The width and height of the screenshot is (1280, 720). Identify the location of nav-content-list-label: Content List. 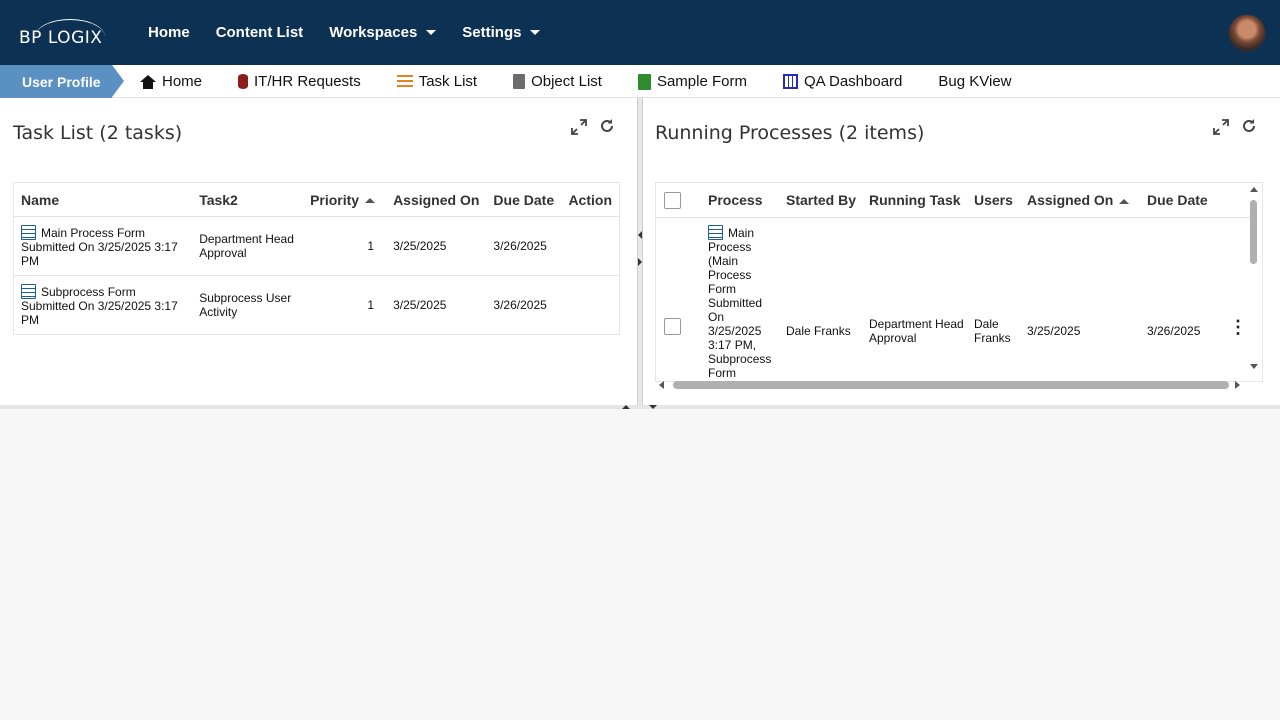
(259, 32).